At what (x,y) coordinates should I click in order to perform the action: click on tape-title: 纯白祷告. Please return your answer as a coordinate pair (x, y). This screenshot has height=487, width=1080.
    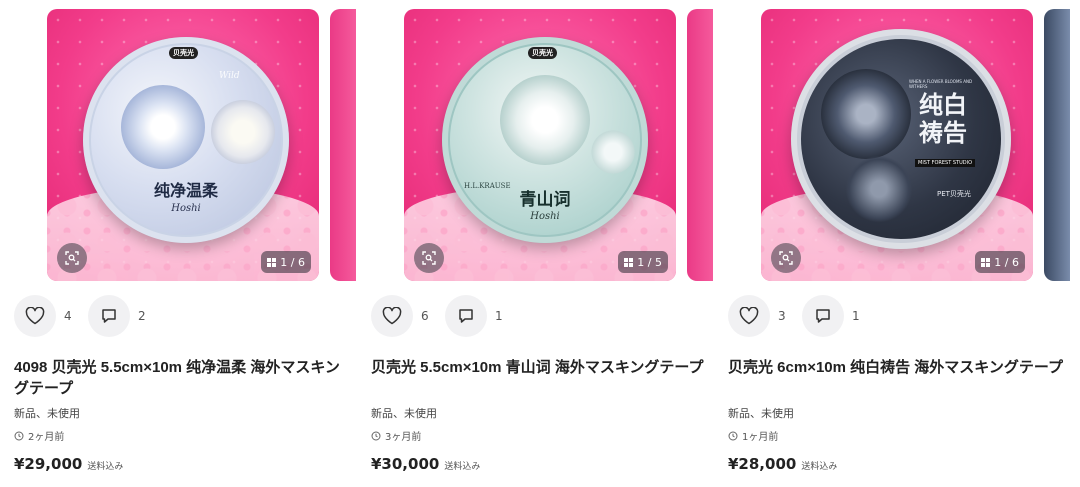
    Looking at the image, I should click on (943, 118).